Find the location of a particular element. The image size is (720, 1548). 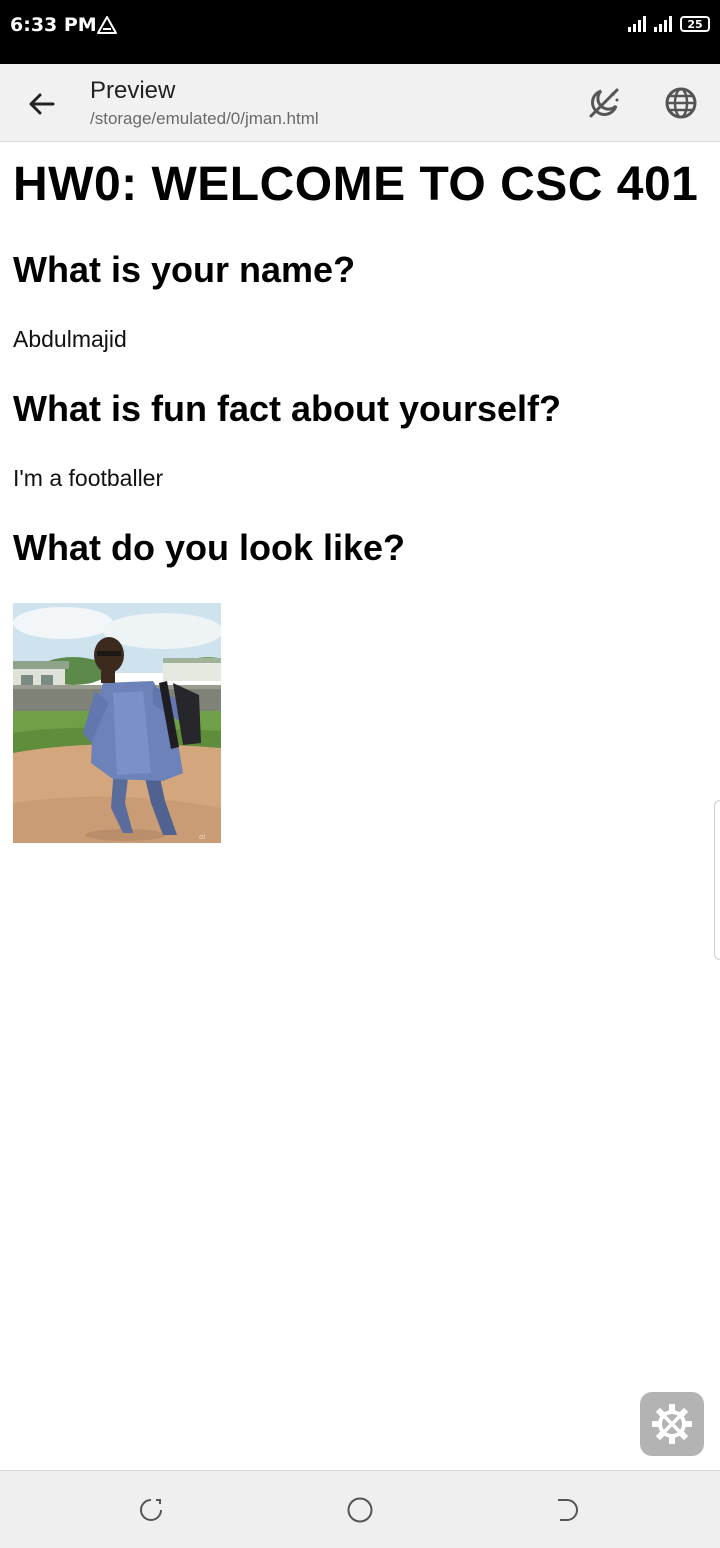

battery-icon: 25 is located at coordinates (695, 24).